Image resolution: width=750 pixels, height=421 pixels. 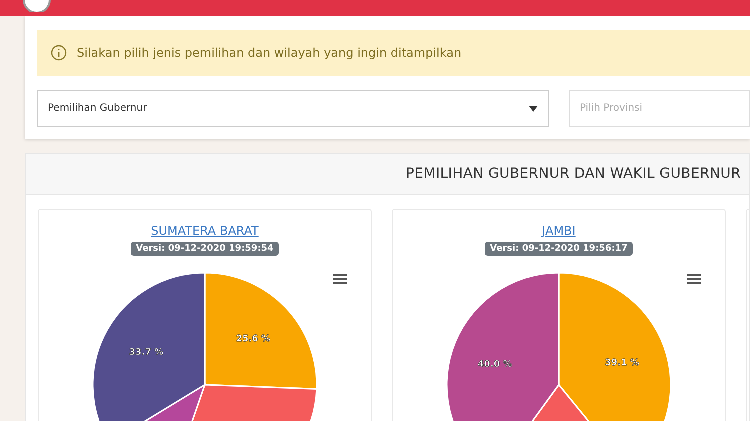 I want to click on logo-icon, so click(x=37, y=6).